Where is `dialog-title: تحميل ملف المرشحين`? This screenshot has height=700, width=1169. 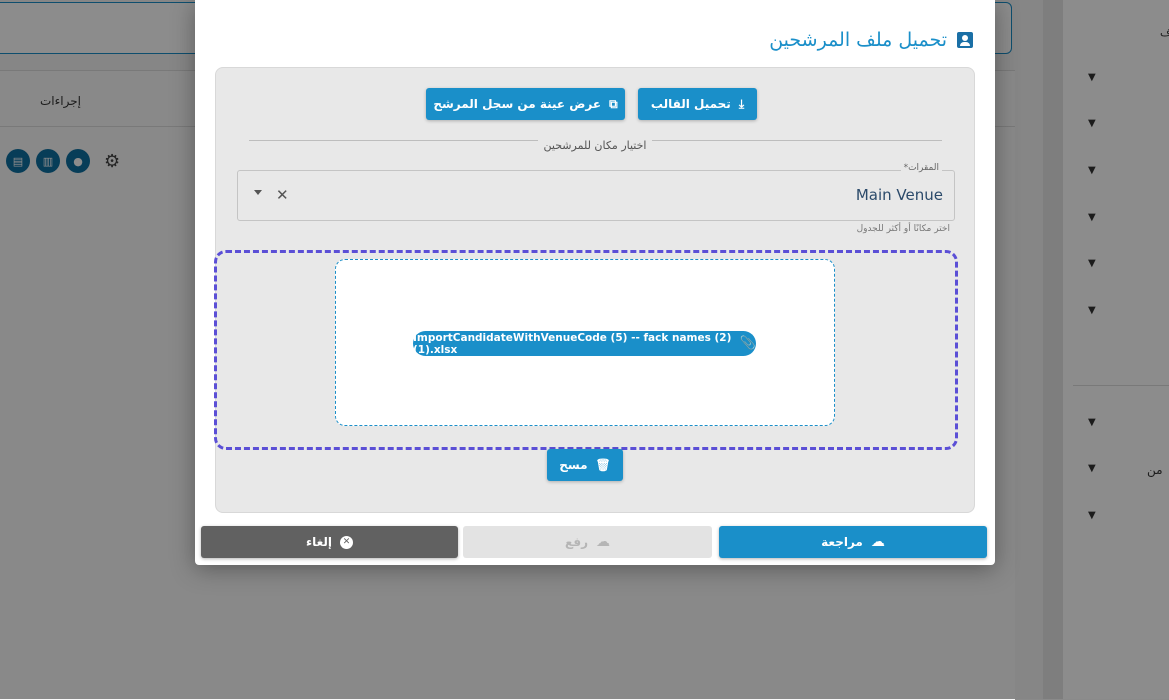
dialog-title: تحميل ملف المرشحين is located at coordinates (871, 40).